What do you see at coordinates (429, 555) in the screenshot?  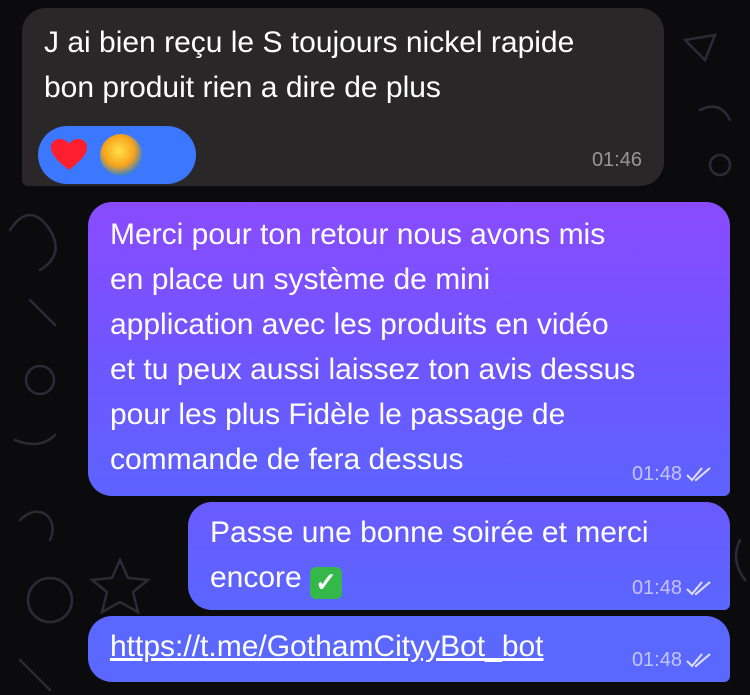 I see `message-text-body: Passe une bonne soirée et merci encore` at bounding box center [429, 555].